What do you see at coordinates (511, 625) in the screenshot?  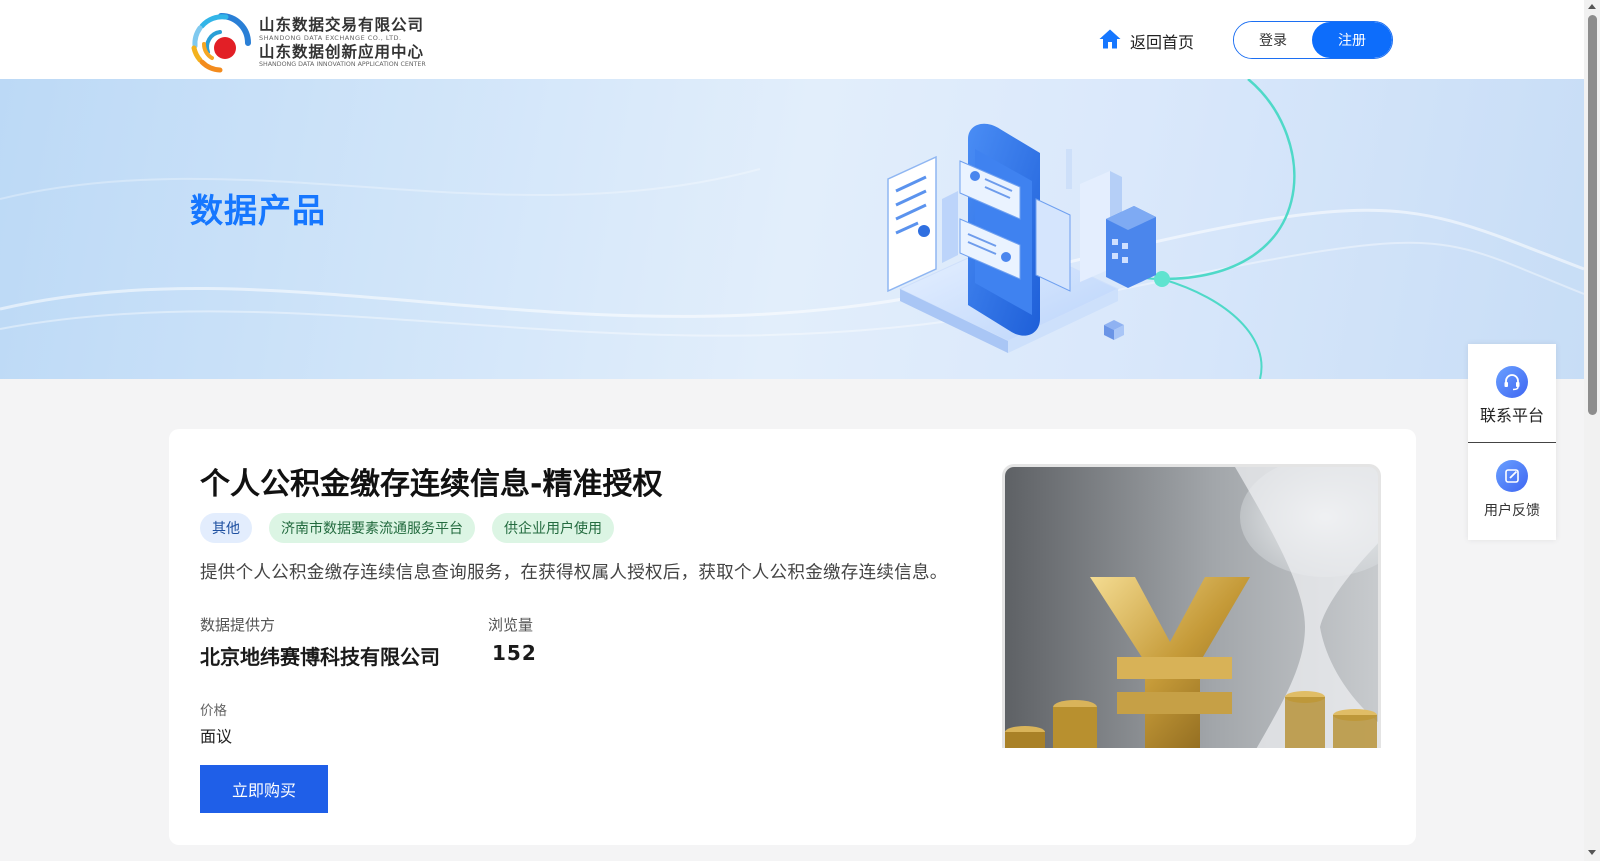 I see `views-label: 浏览量` at bounding box center [511, 625].